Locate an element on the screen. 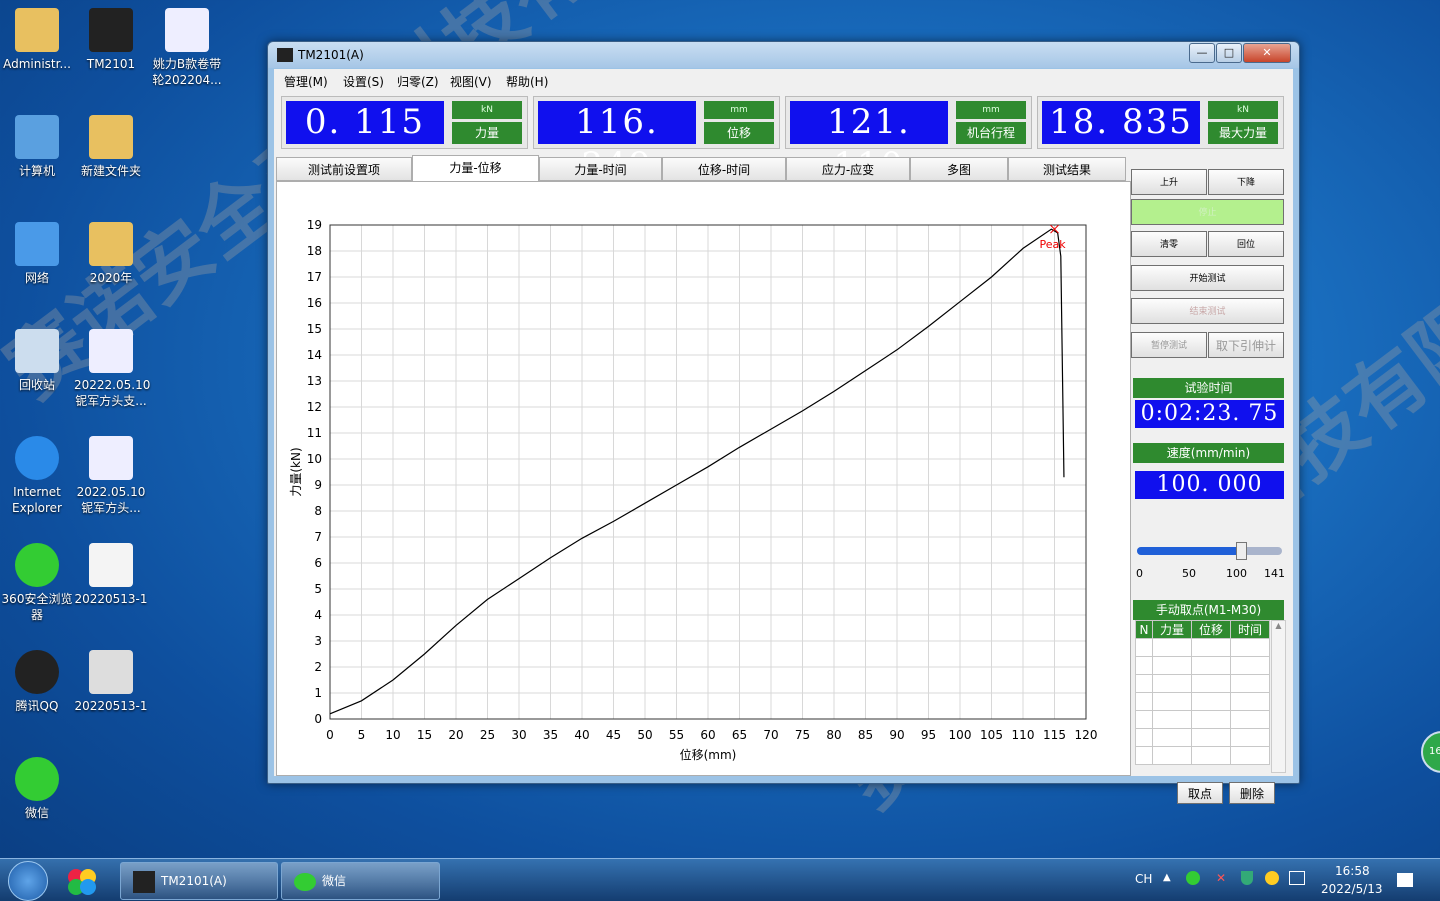 Image resolution: width=1440 pixels, height=901 pixels. desktop-icon: Internet Explorer is located at coordinates (37, 476).